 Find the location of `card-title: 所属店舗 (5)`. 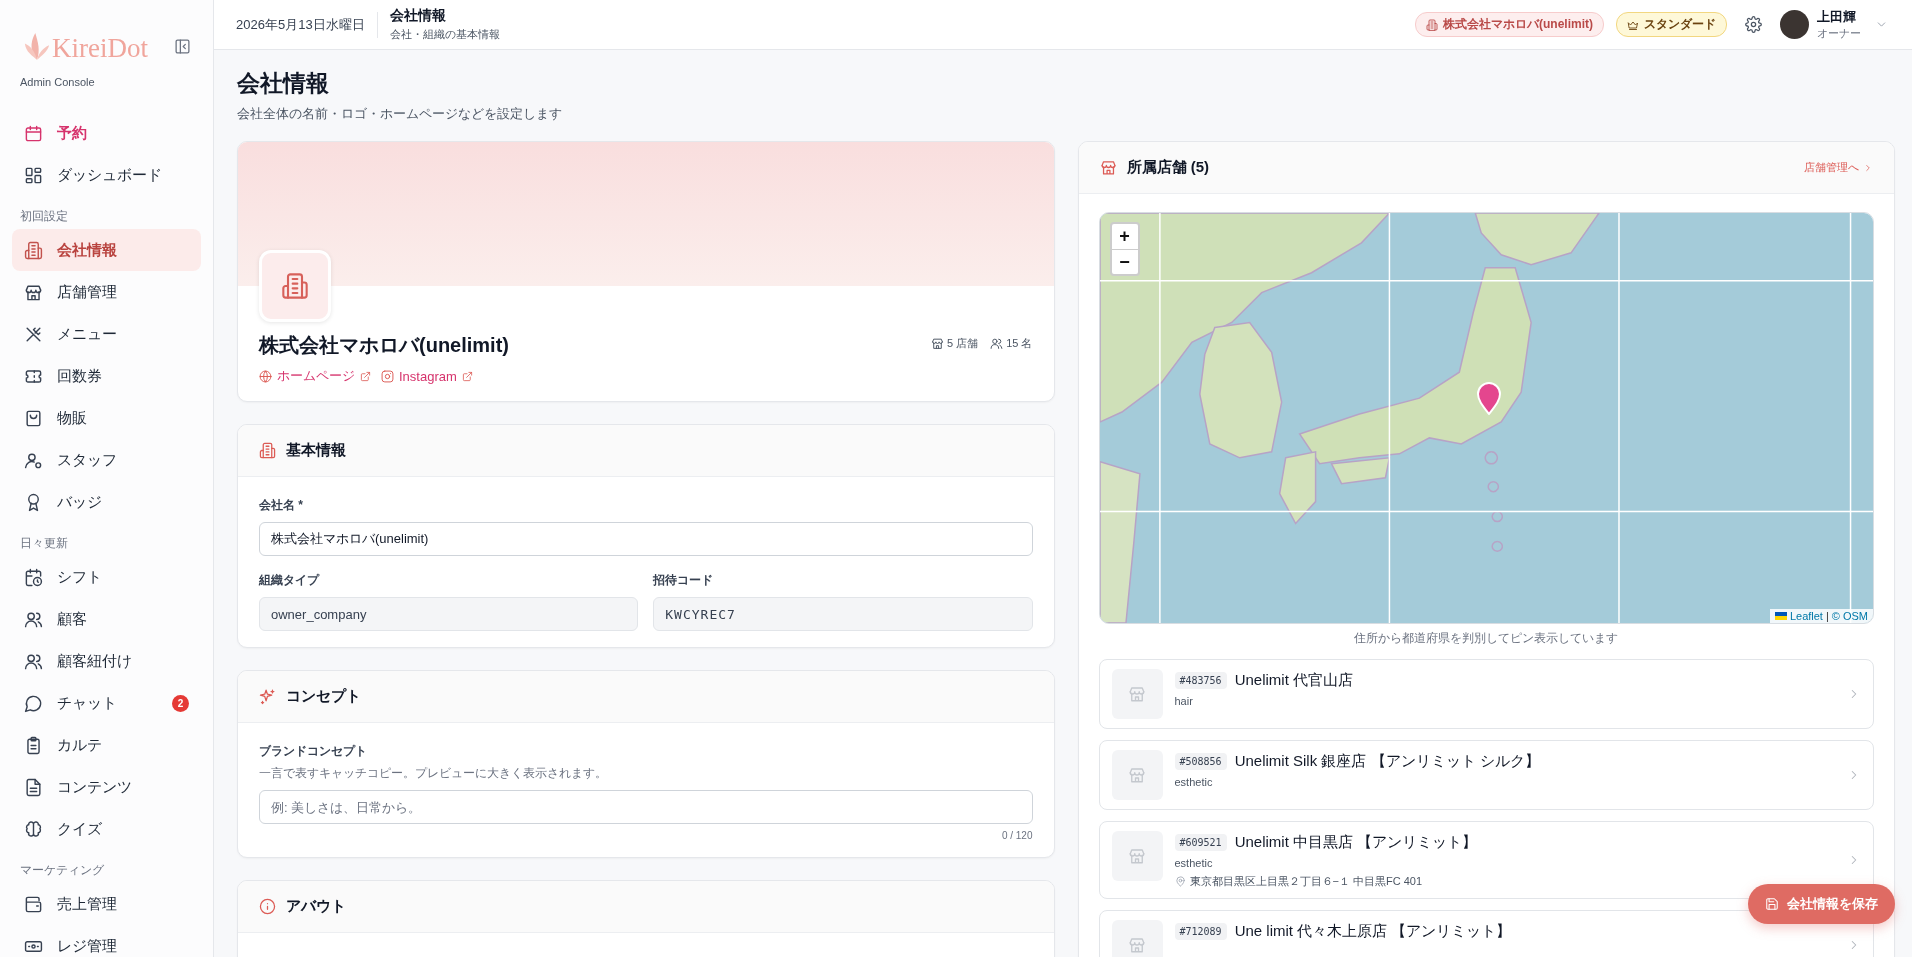

card-title: 所属店舗 (5) is located at coordinates (1168, 167).